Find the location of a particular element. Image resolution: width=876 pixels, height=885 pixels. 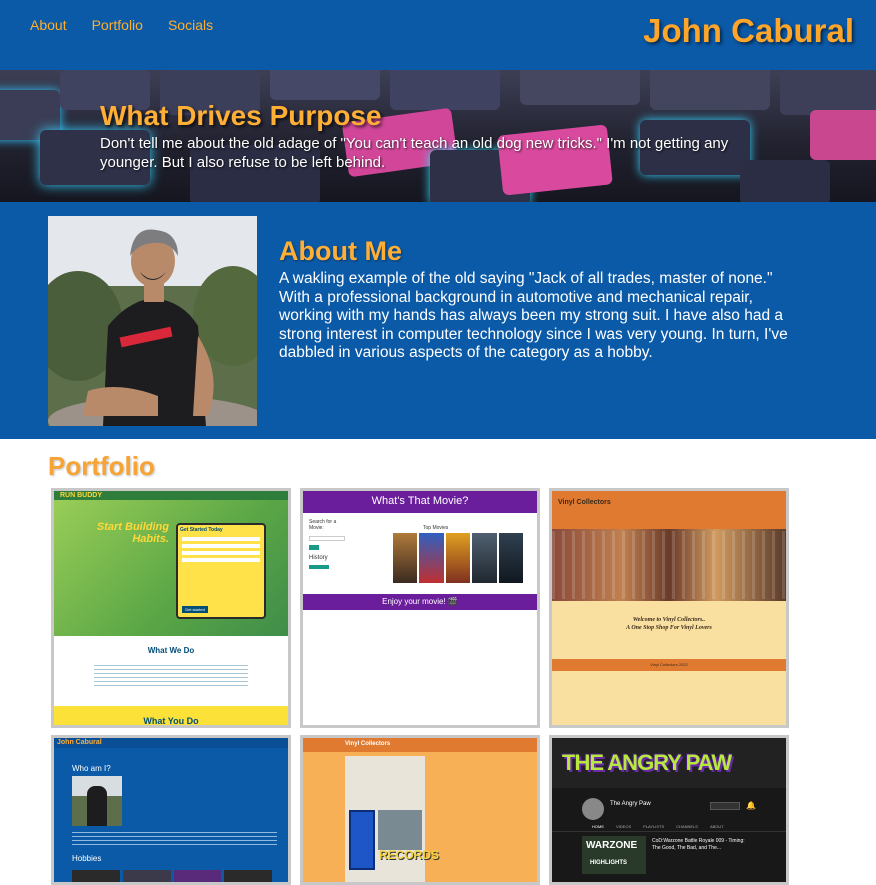

portfolio-card-john-cabural: John Cabural Who am I? Hobbies is located at coordinates (171, 810).